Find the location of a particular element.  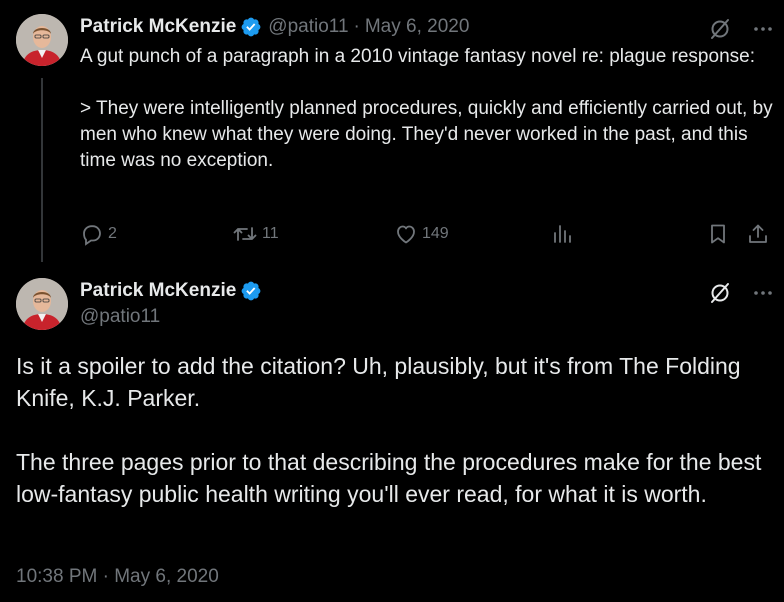

views-icon is located at coordinates (562, 234).